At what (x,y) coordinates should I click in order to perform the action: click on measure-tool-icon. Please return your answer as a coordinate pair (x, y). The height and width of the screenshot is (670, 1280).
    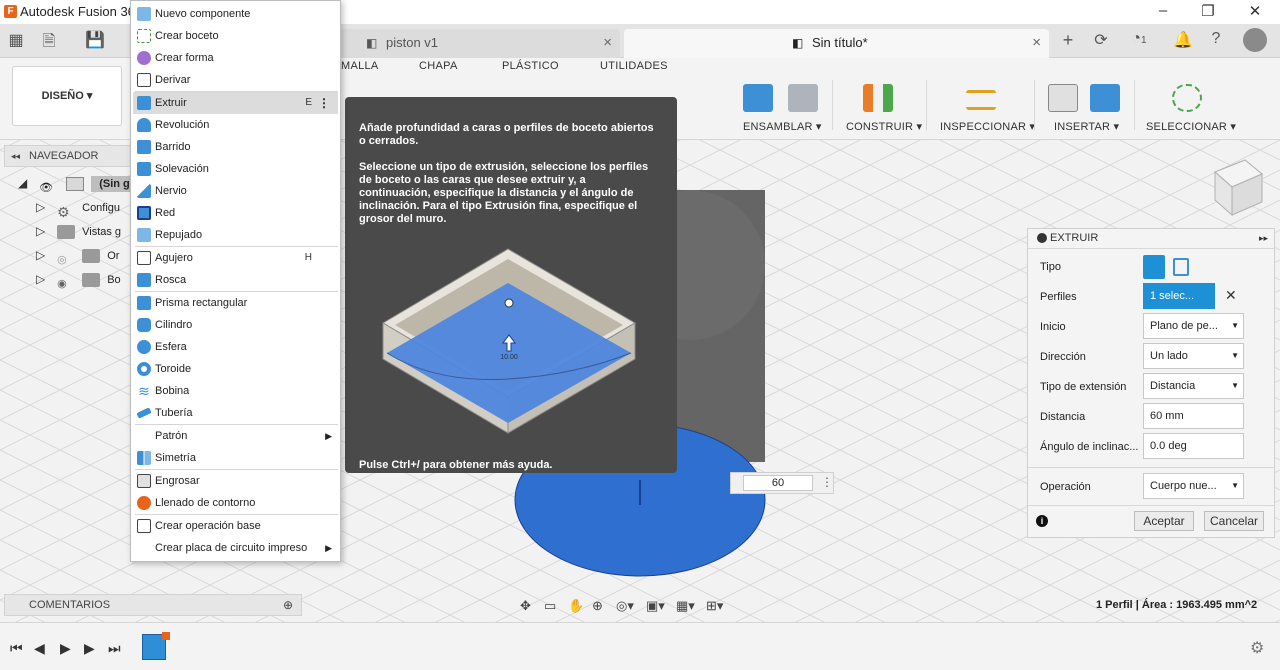
    Looking at the image, I should click on (981, 100).